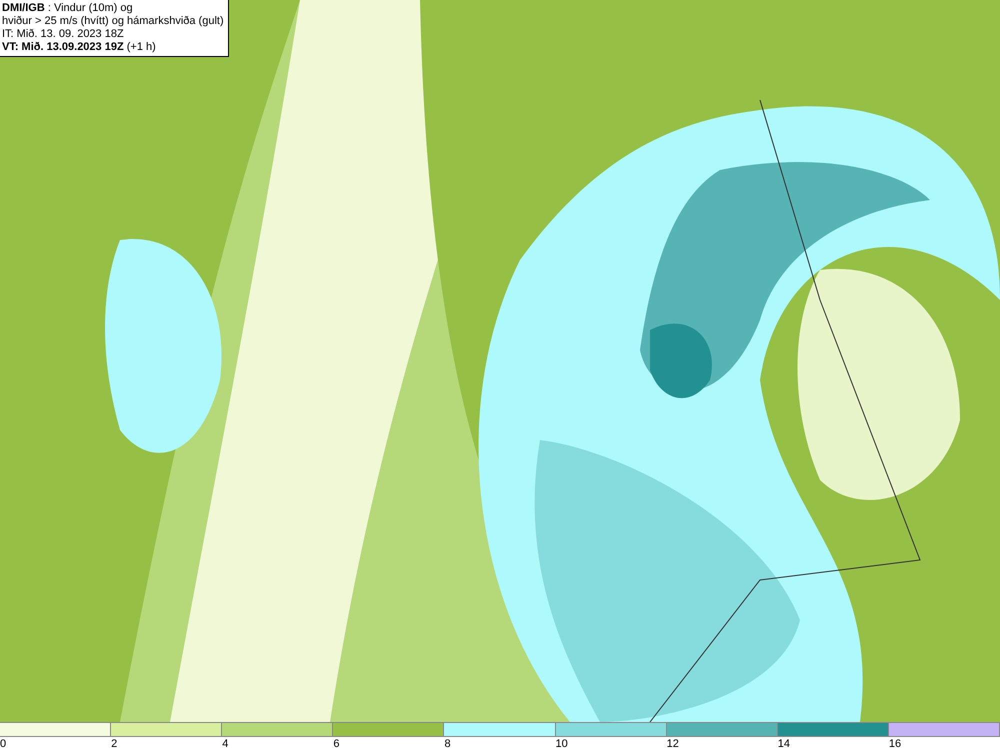  Describe the element at coordinates (562, 744) in the screenshot. I see `scale-label: 10` at that location.